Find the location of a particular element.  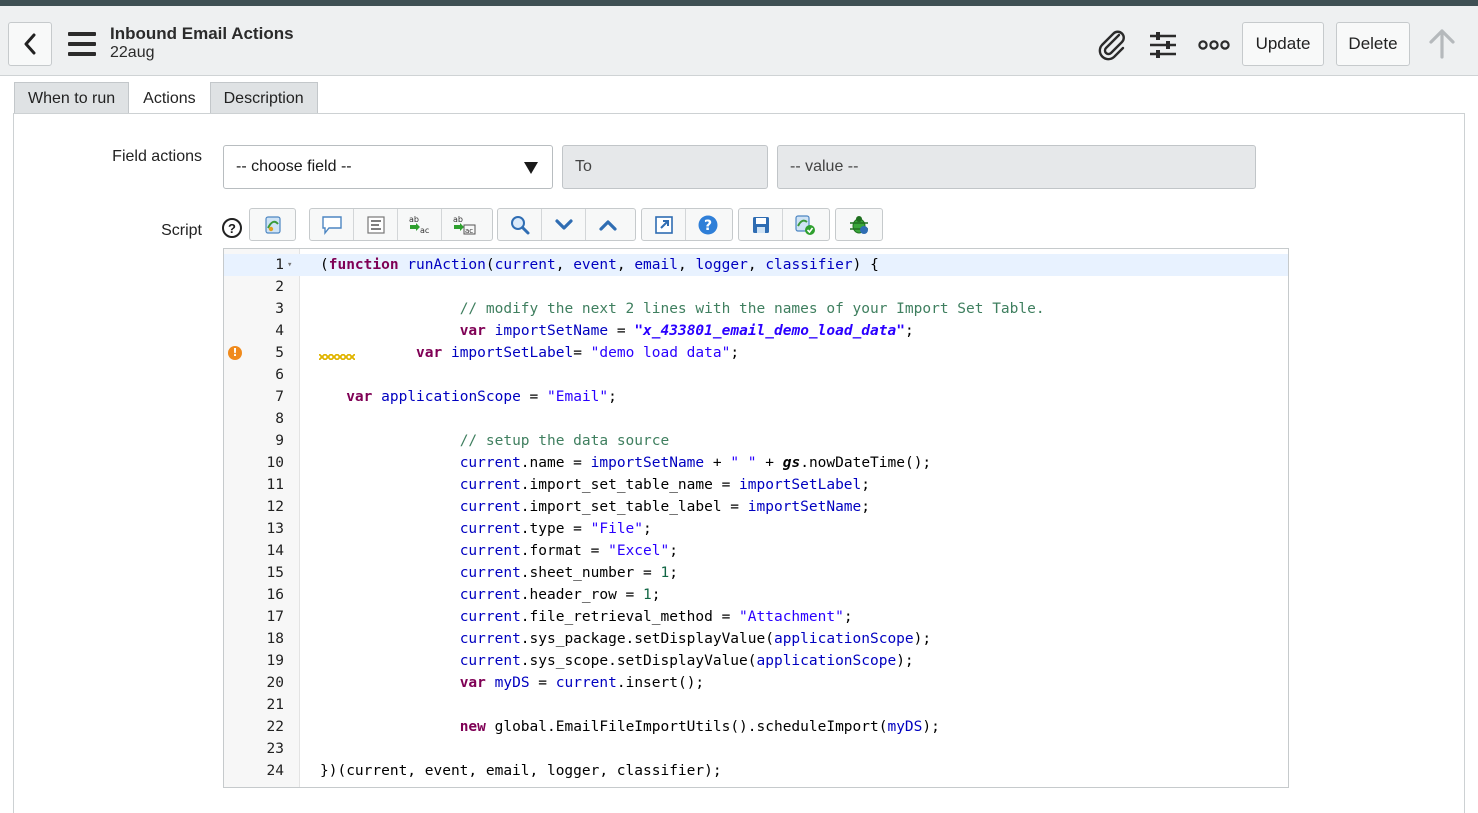

script-label: Script is located at coordinates (181, 230).